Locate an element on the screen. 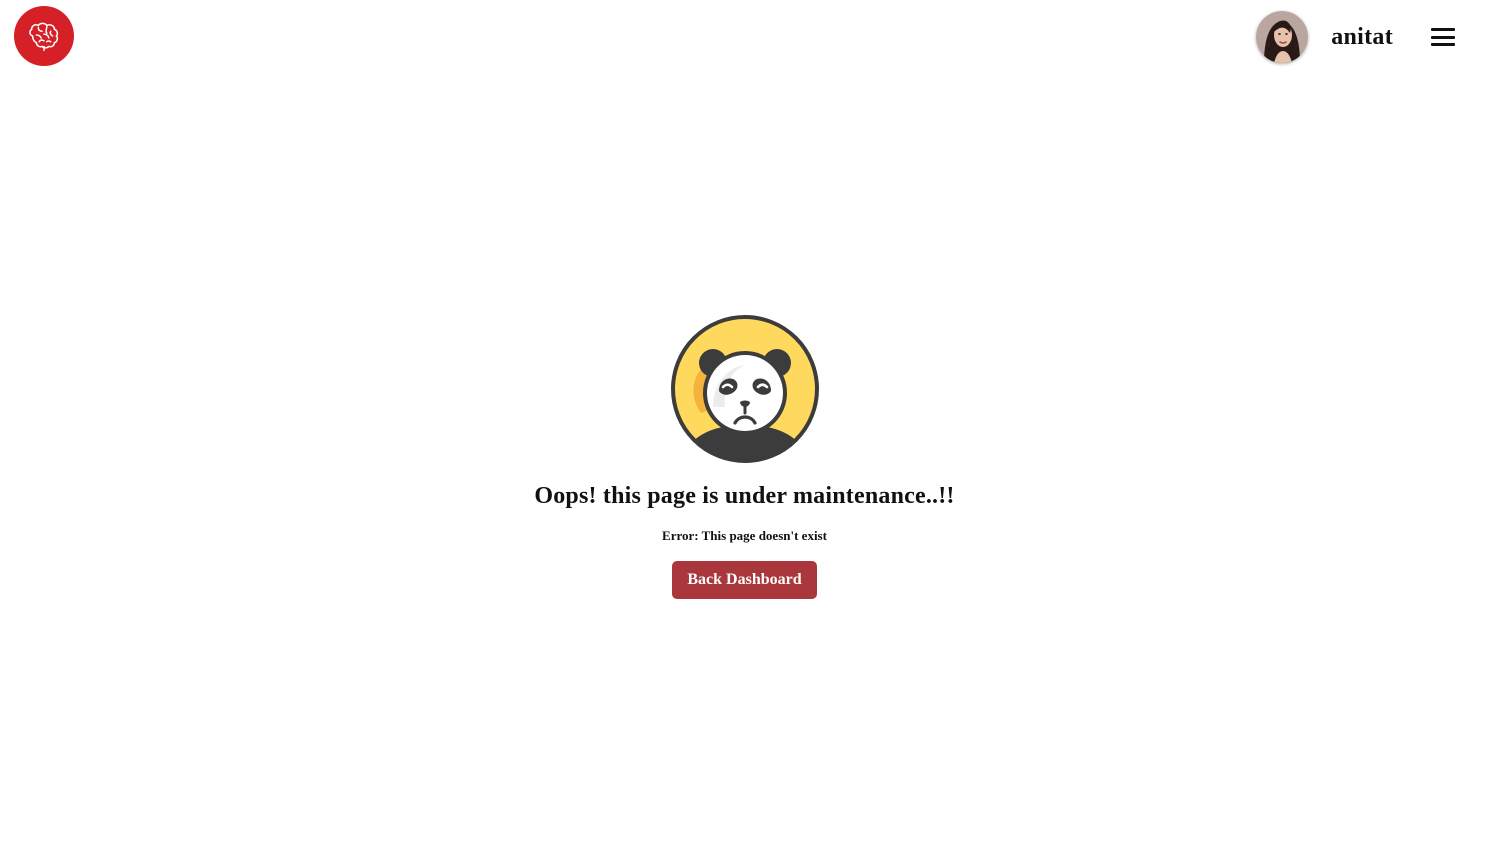 This screenshot has width=1489, height=868. avatar-image is located at coordinates (1282, 37).